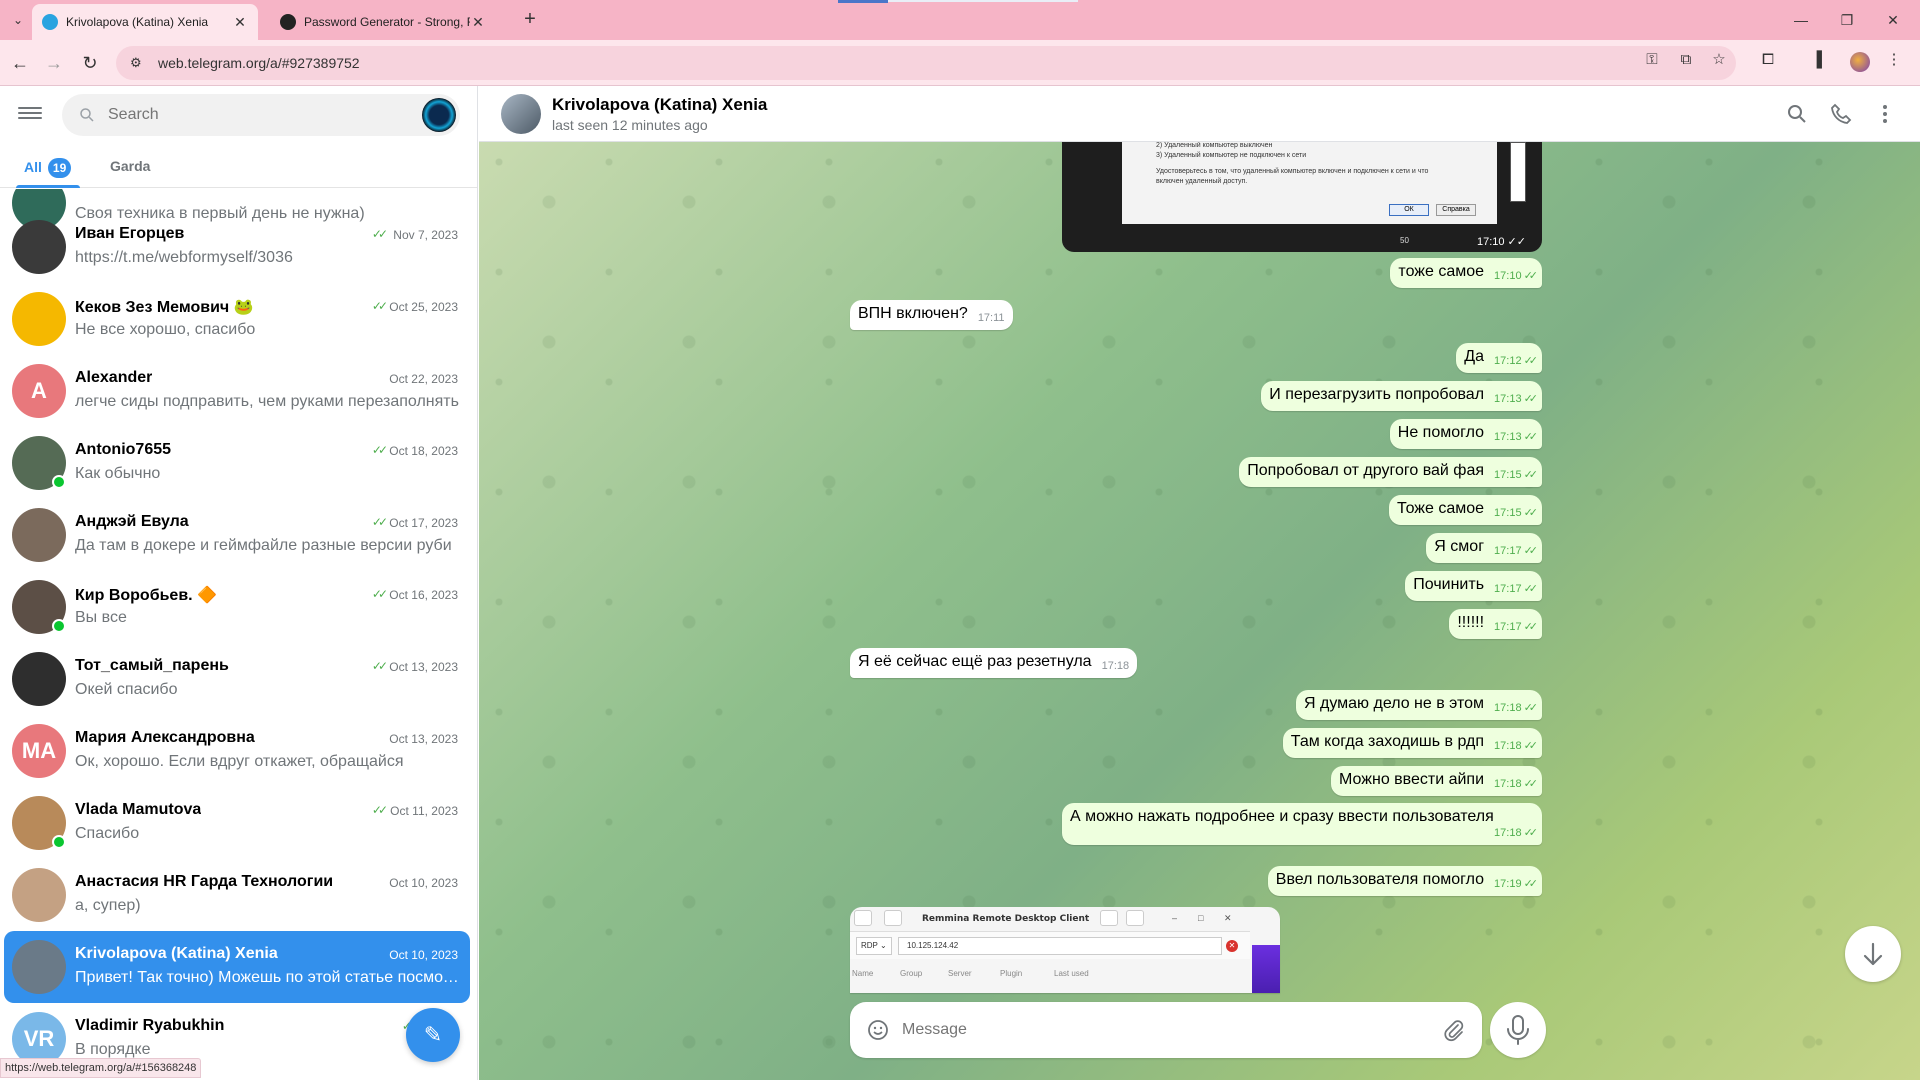  What do you see at coordinates (1466, 273) in the screenshot?
I see `outgoing-message: тоже самое 17:10 ✓✓` at bounding box center [1466, 273].